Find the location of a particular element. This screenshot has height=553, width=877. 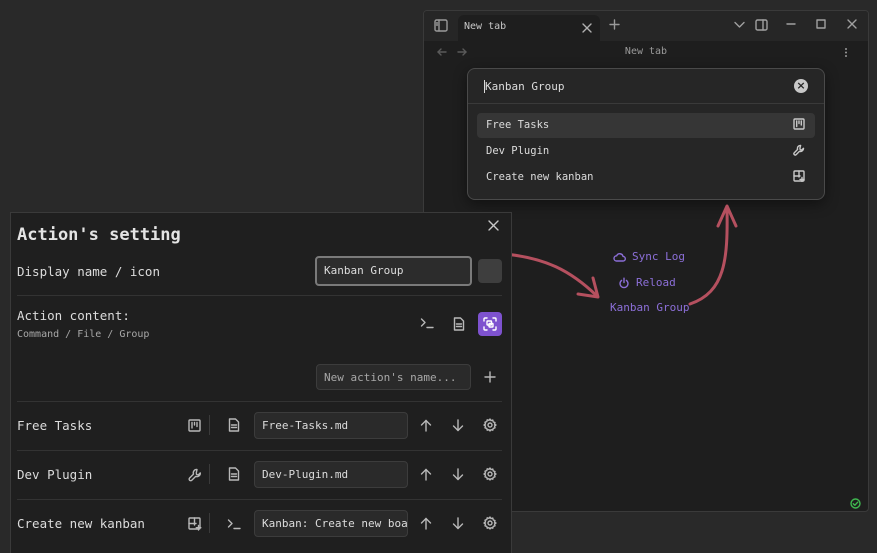

action-content-label: Action content: is located at coordinates (73, 315).